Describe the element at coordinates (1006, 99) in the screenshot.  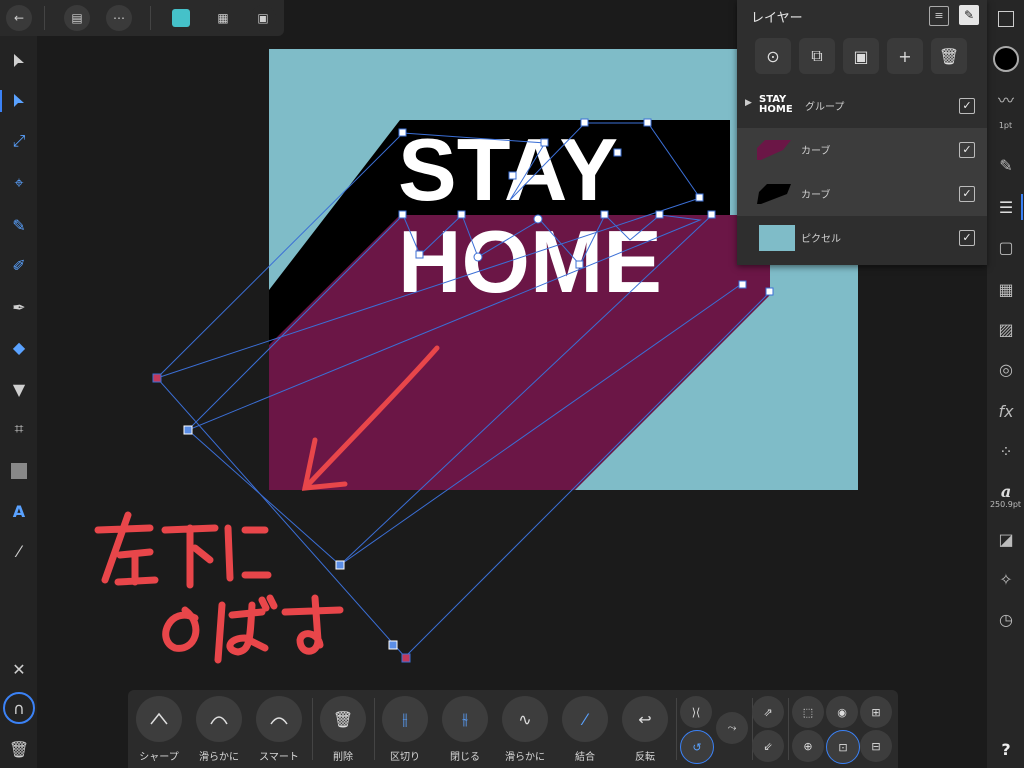
I see `stroke-button: 〰` at that location.